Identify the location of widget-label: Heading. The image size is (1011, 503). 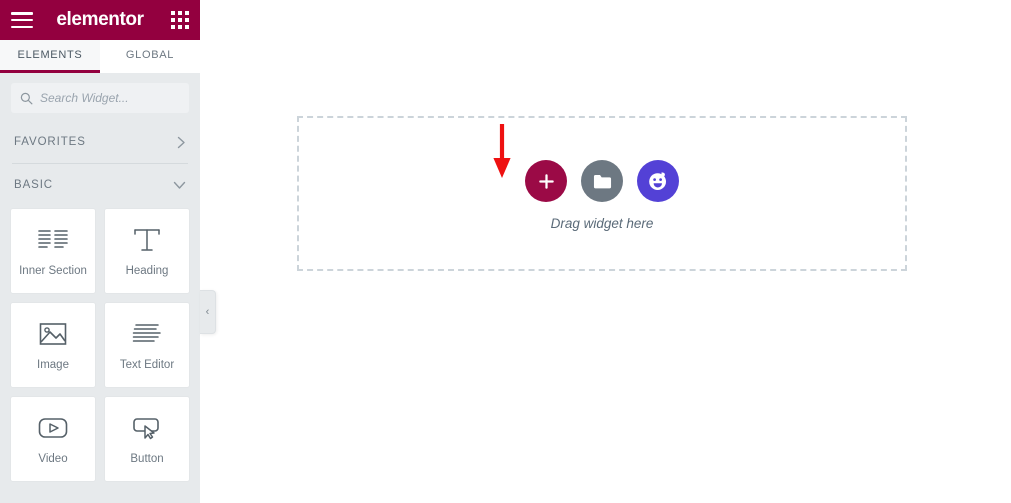
(147, 271).